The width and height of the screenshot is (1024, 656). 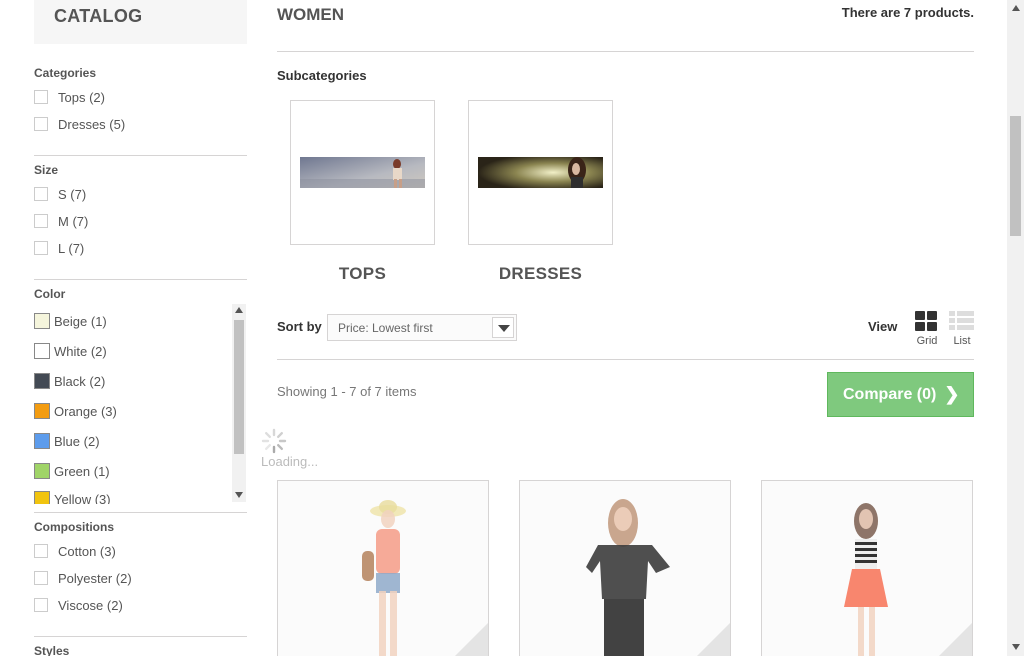 I want to click on grid-icon, so click(x=926, y=321).